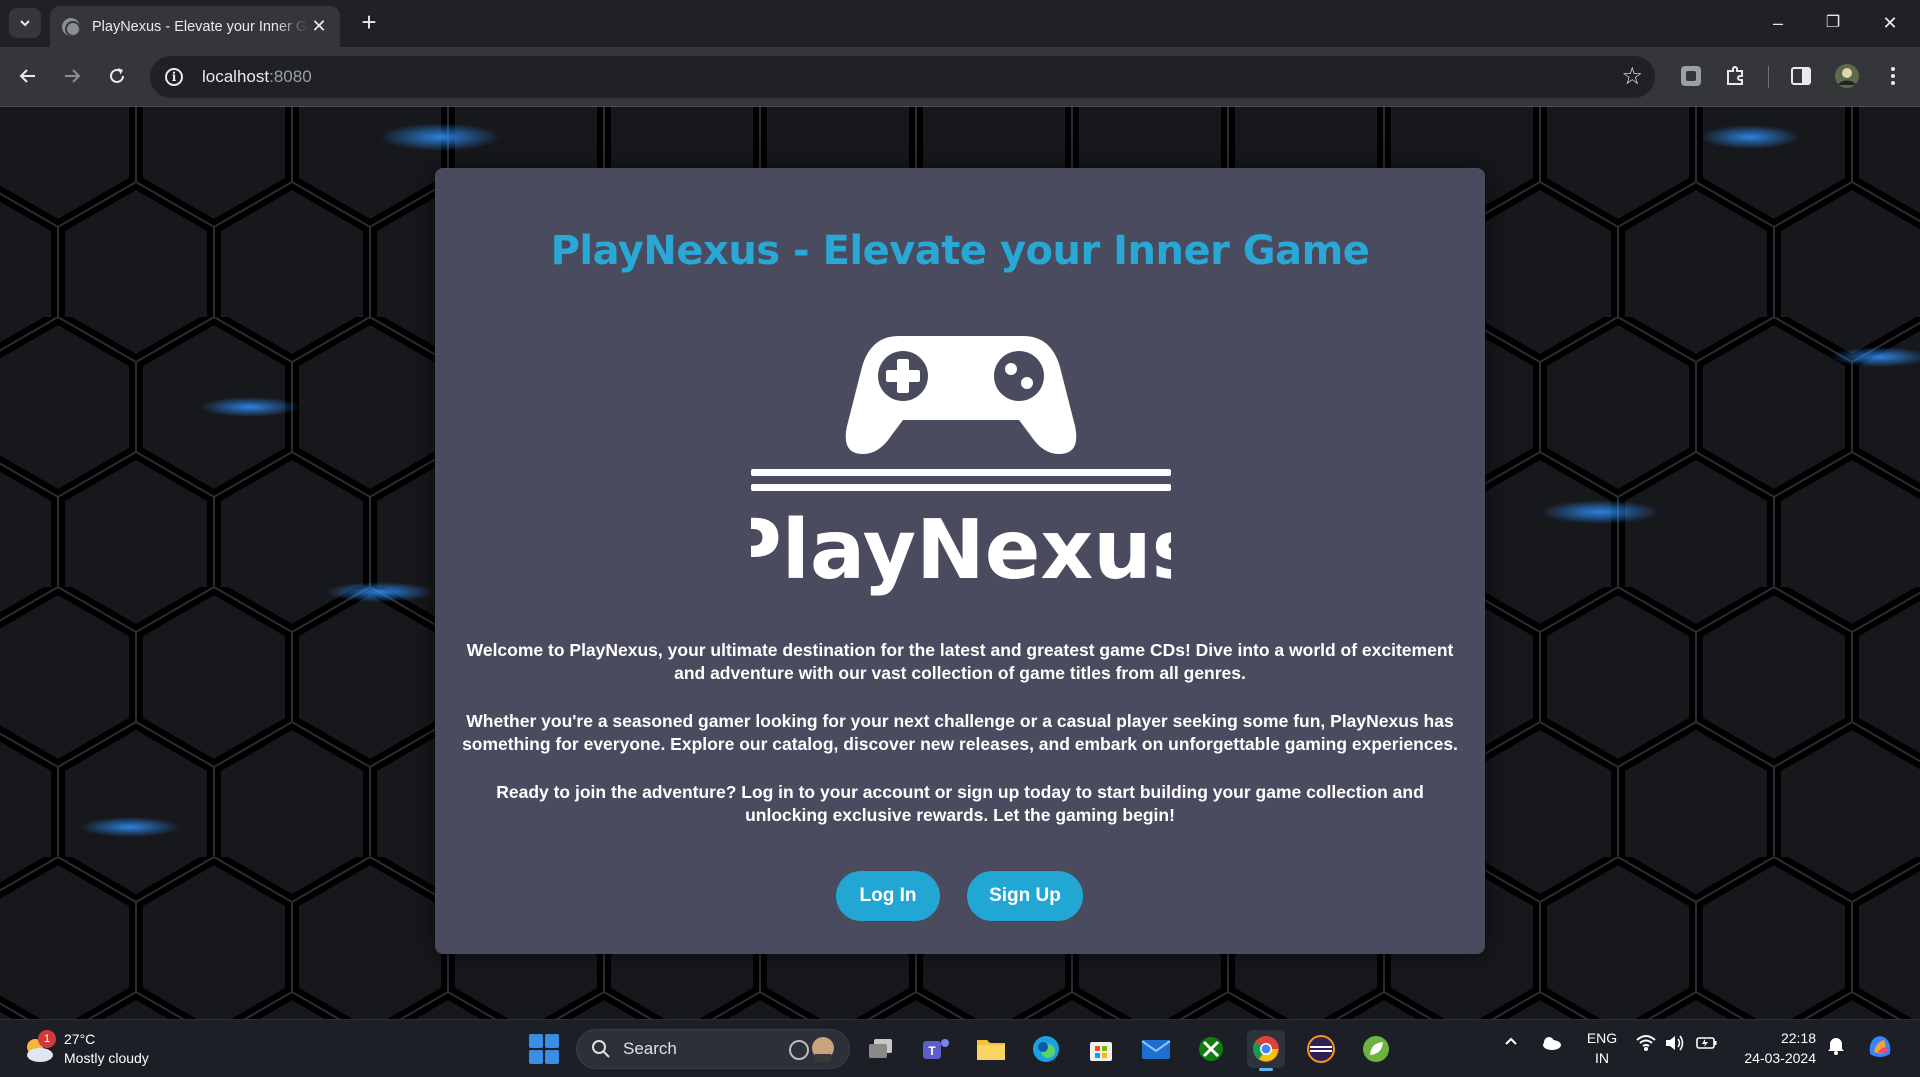 Image resolution: width=1920 pixels, height=1077 pixels. Describe the element at coordinates (932, 1051) in the screenshot. I see `svg-text: T` at that location.